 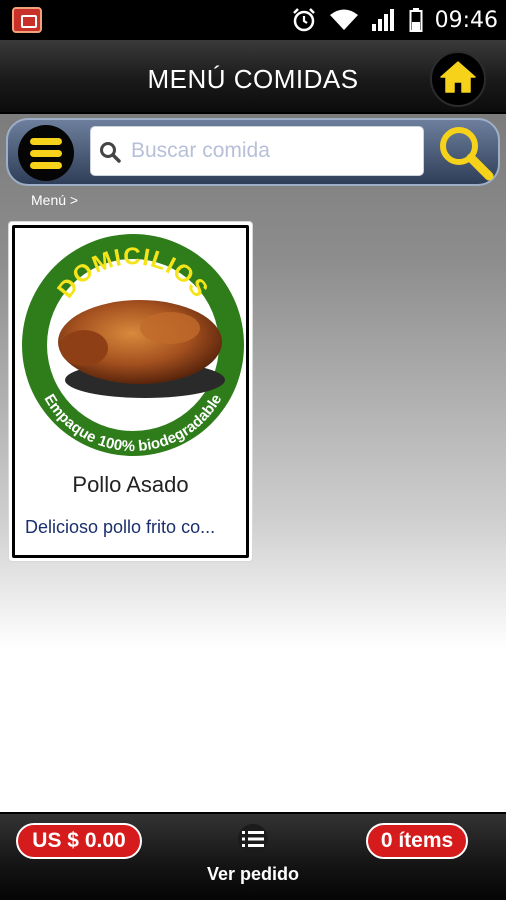 I want to click on bottom-bar: US $ 0.00 Ver pedido 0 ítems, so click(x=253, y=856).